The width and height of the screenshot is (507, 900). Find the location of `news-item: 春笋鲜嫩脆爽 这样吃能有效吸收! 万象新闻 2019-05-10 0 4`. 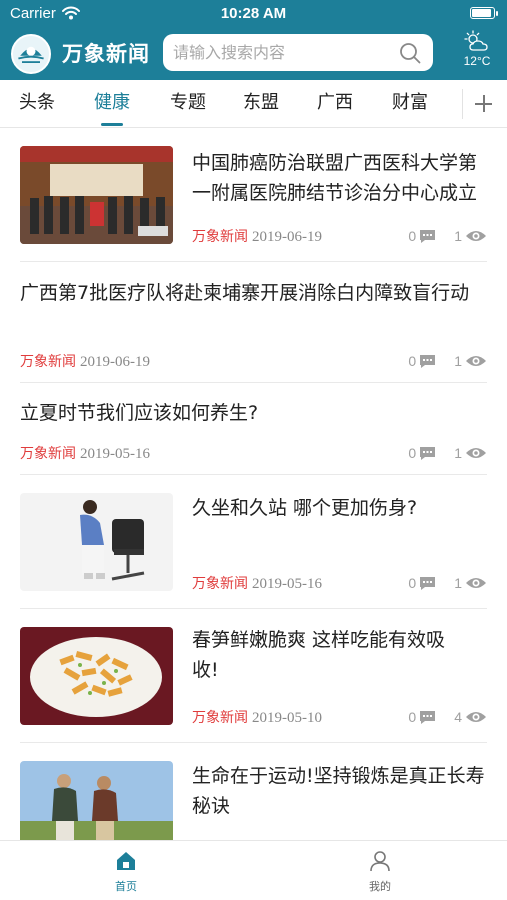

news-item: 春笋鲜嫩脆爽 这样吃能有效吸收! 万象新闻 2019-05-10 0 4 is located at coordinates (253, 676).